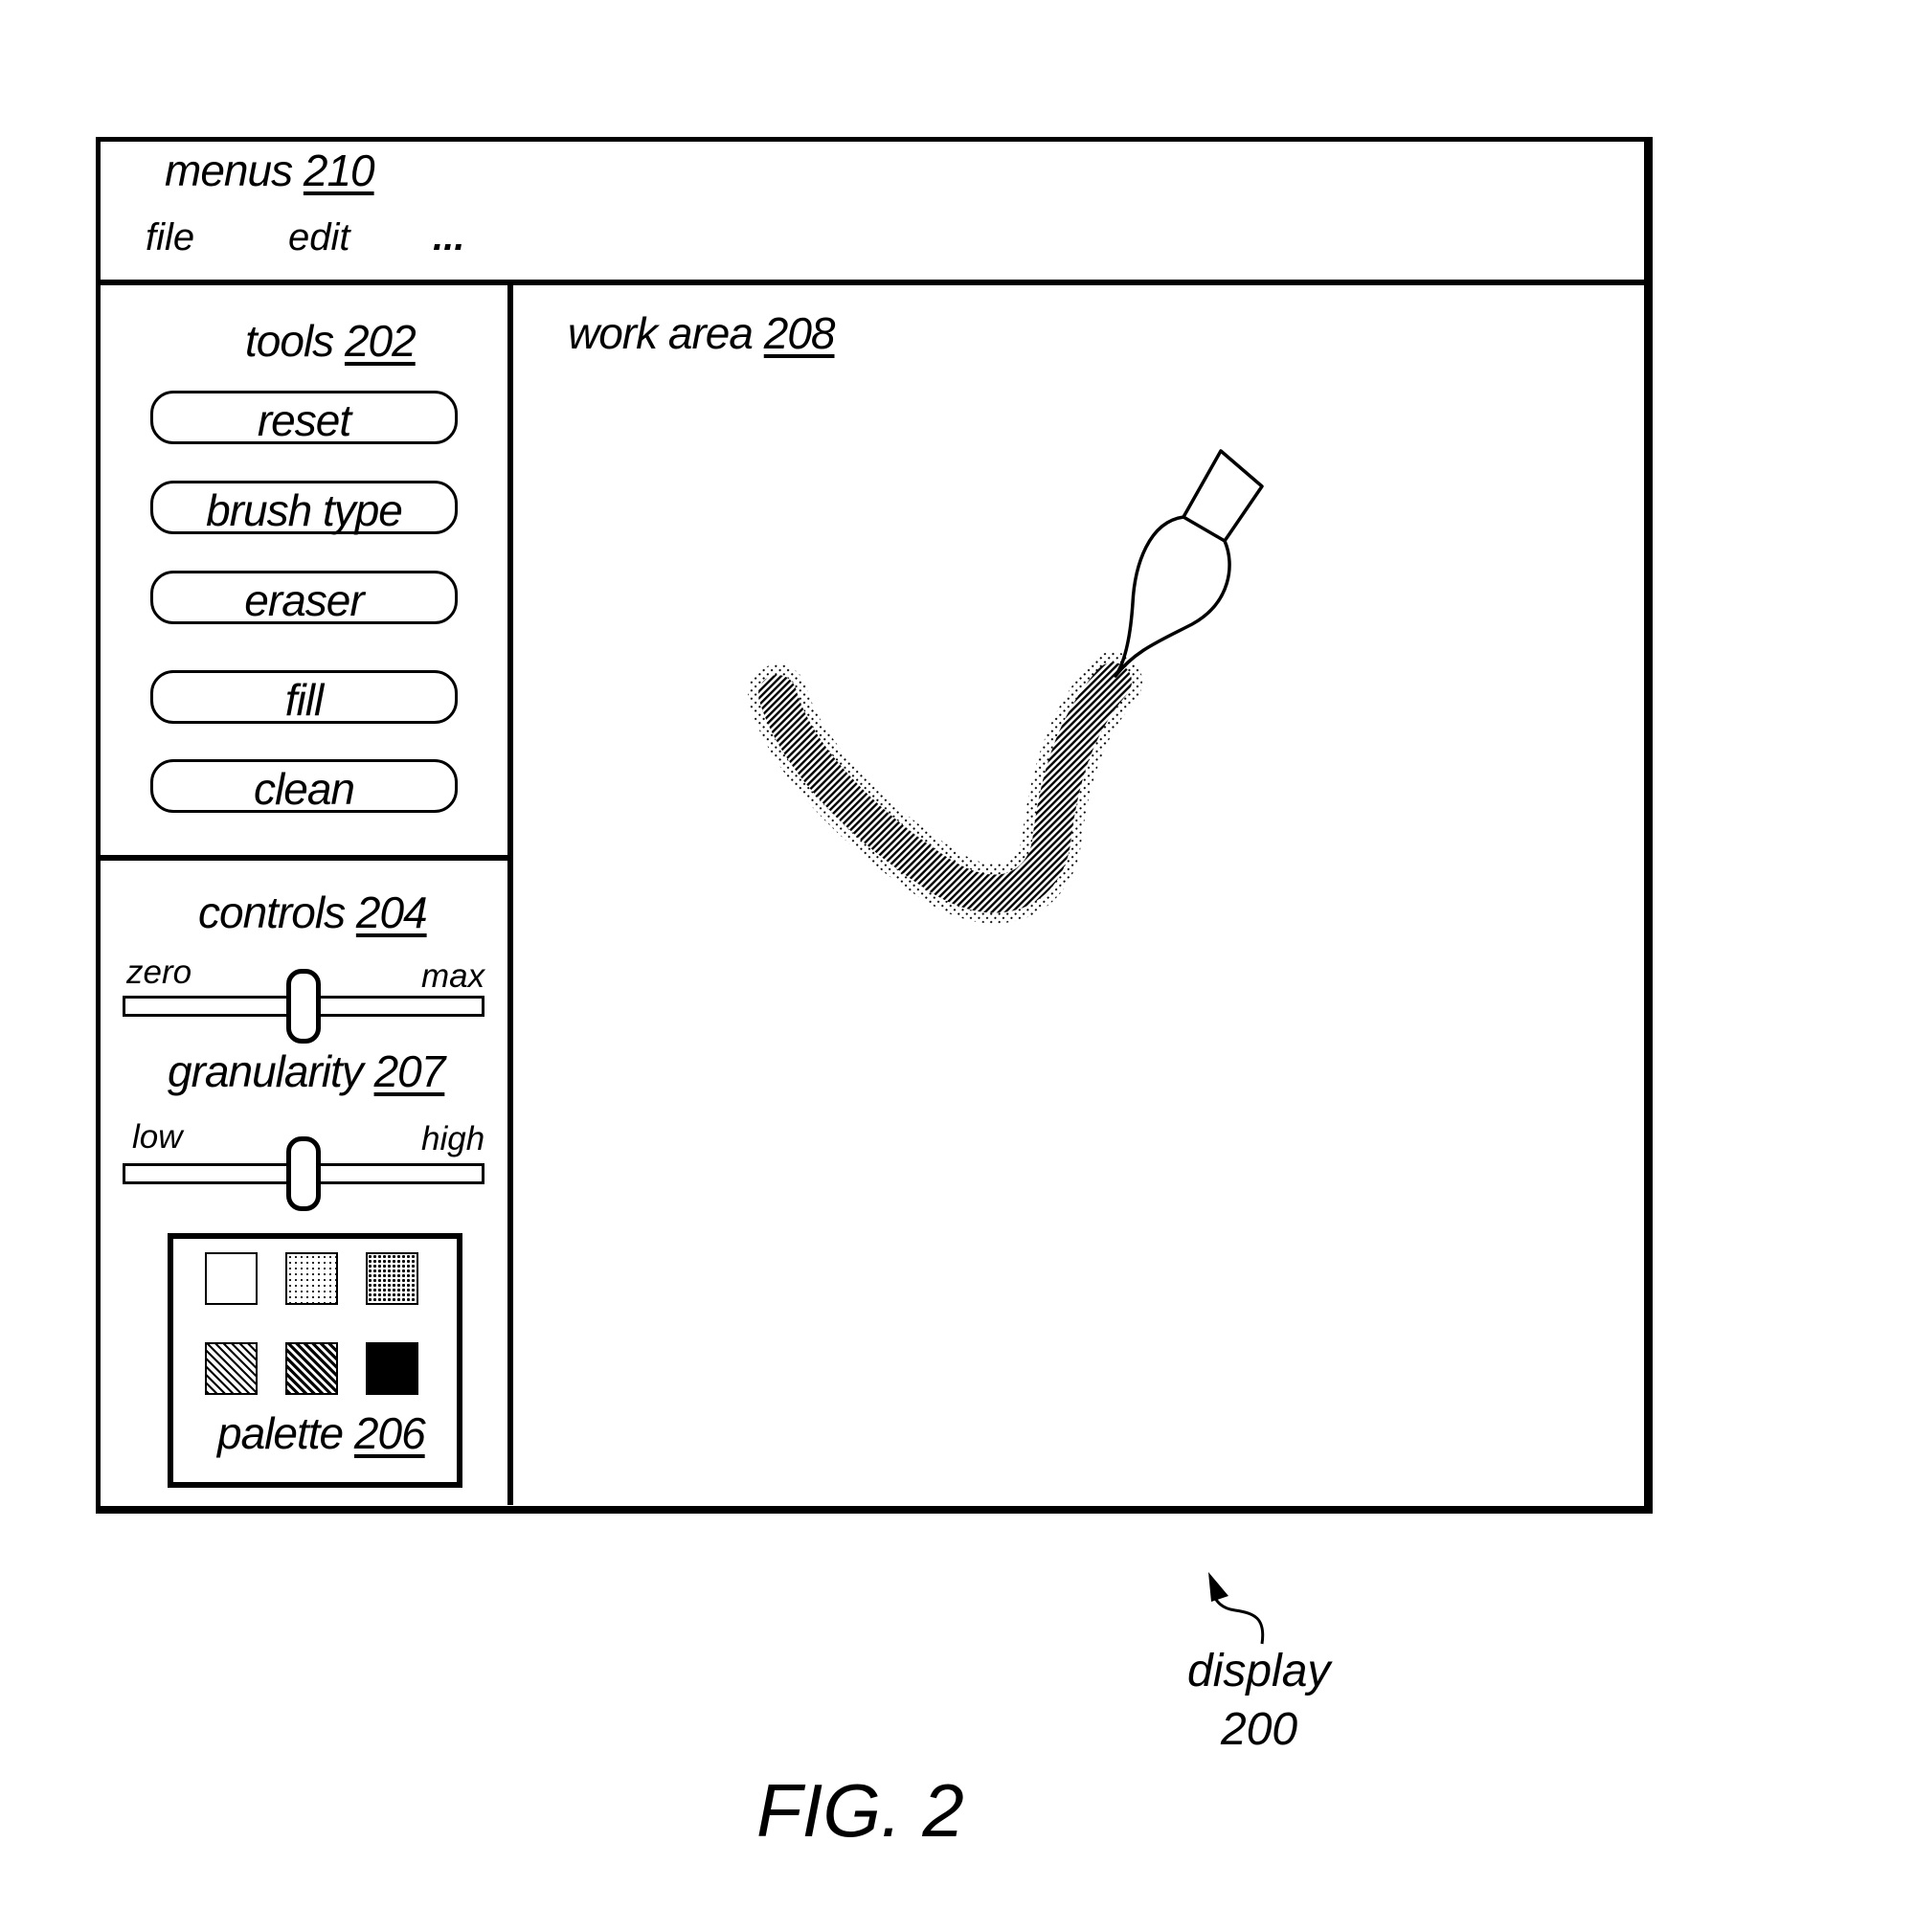  I want to click on display-ref: 200, so click(1259, 1730).